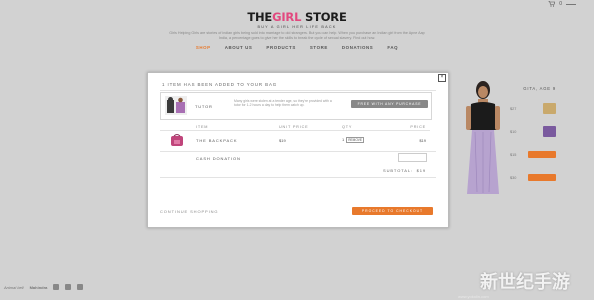 This screenshot has width=594, height=300. Describe the element at coordinates (80, 287) in the screenshot. I see `share-icon` at that location.